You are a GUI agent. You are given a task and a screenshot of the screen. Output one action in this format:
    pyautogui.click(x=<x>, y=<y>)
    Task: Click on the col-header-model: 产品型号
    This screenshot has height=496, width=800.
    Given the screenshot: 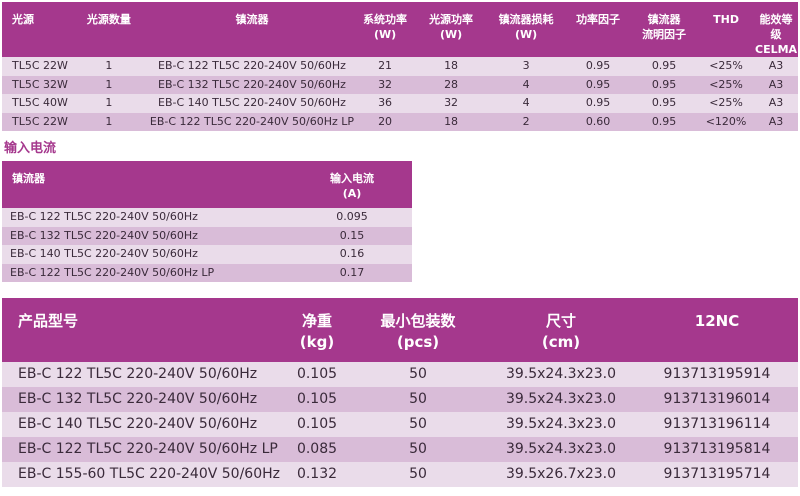 What is the action you would take?
    pyautogui.click(x=143, y=330)
    